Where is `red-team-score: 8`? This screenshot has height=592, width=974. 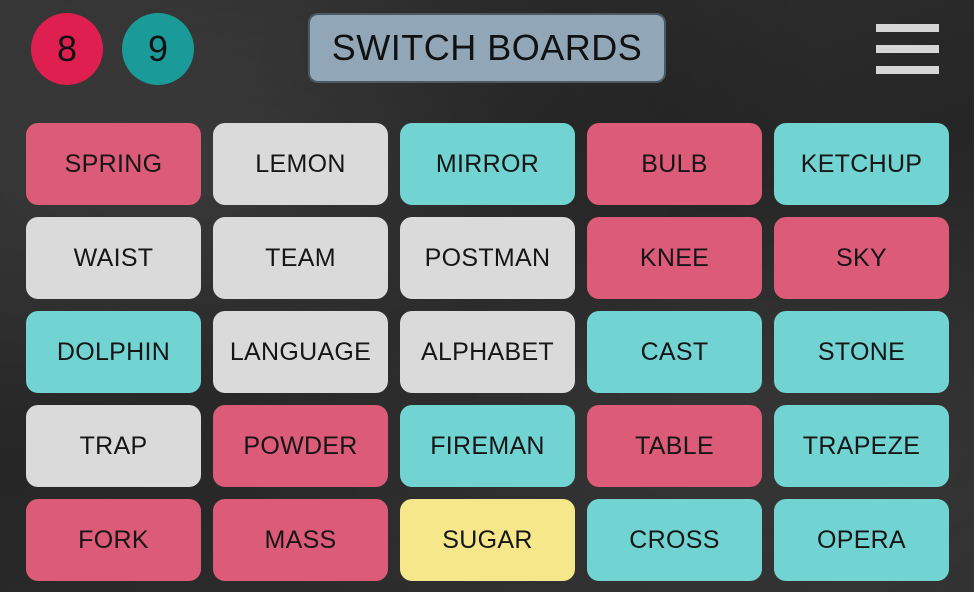 red-team-score: 8 is located at coordinates (67, 49).